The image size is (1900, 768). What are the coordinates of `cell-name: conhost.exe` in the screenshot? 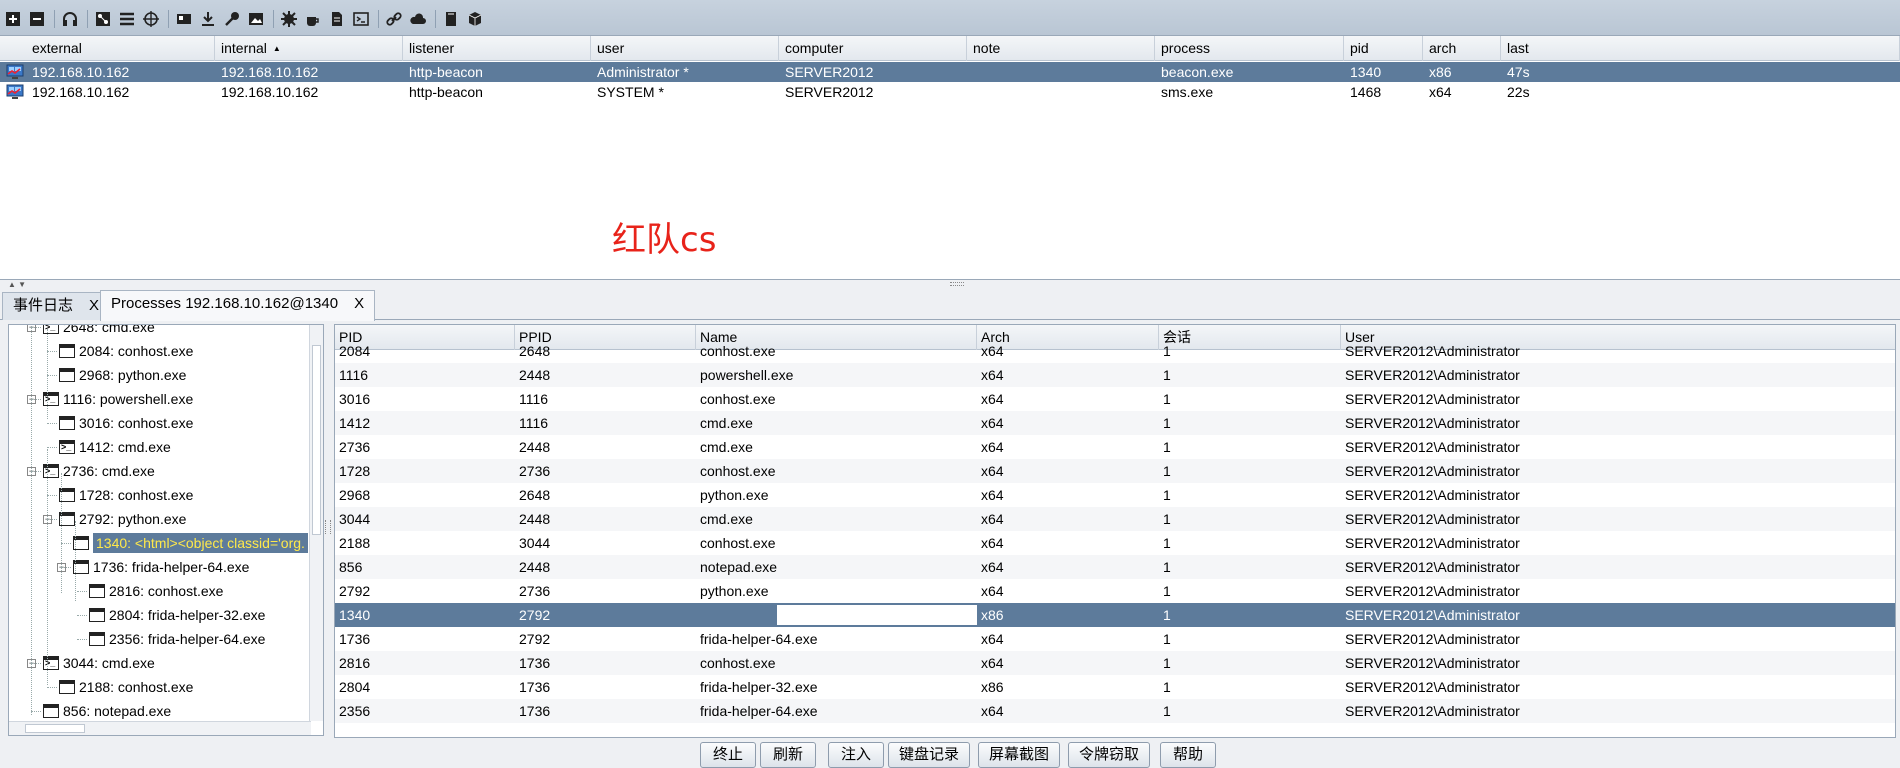 It's located at (738, 471).